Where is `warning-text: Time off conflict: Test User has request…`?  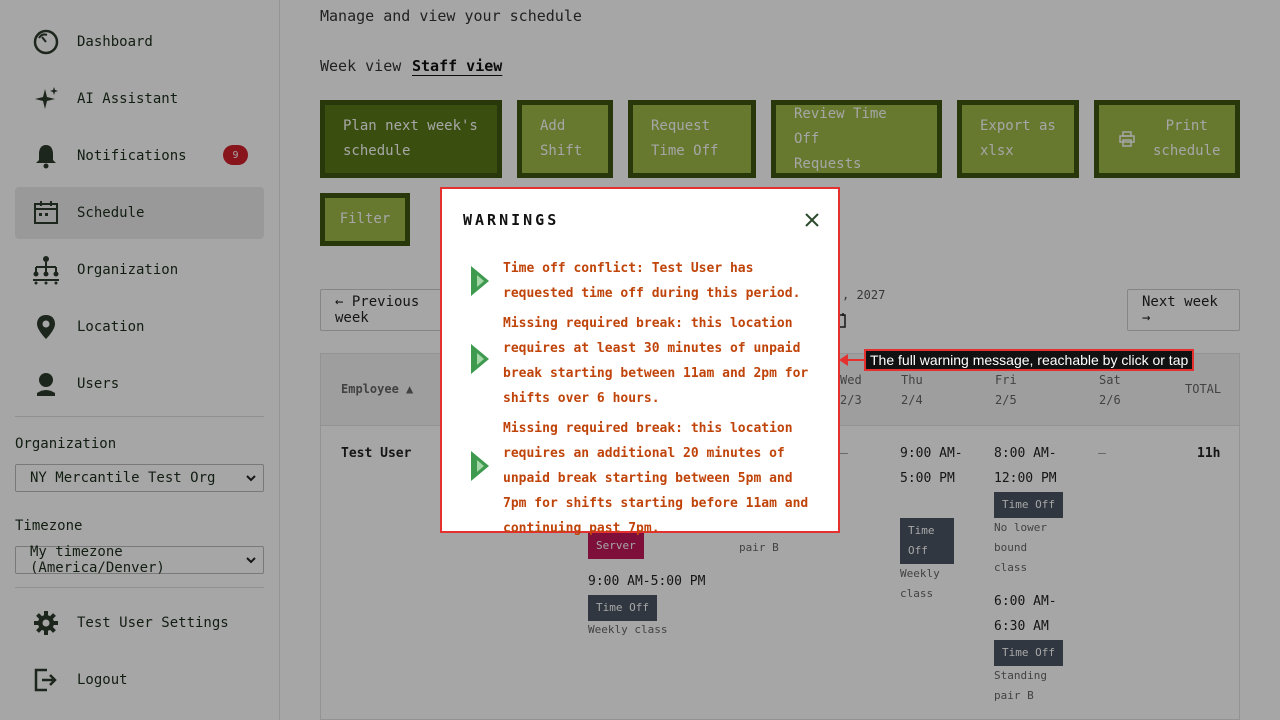 warning-text: Time off conflict: Test User has request… is located at coordinates (652, 281).